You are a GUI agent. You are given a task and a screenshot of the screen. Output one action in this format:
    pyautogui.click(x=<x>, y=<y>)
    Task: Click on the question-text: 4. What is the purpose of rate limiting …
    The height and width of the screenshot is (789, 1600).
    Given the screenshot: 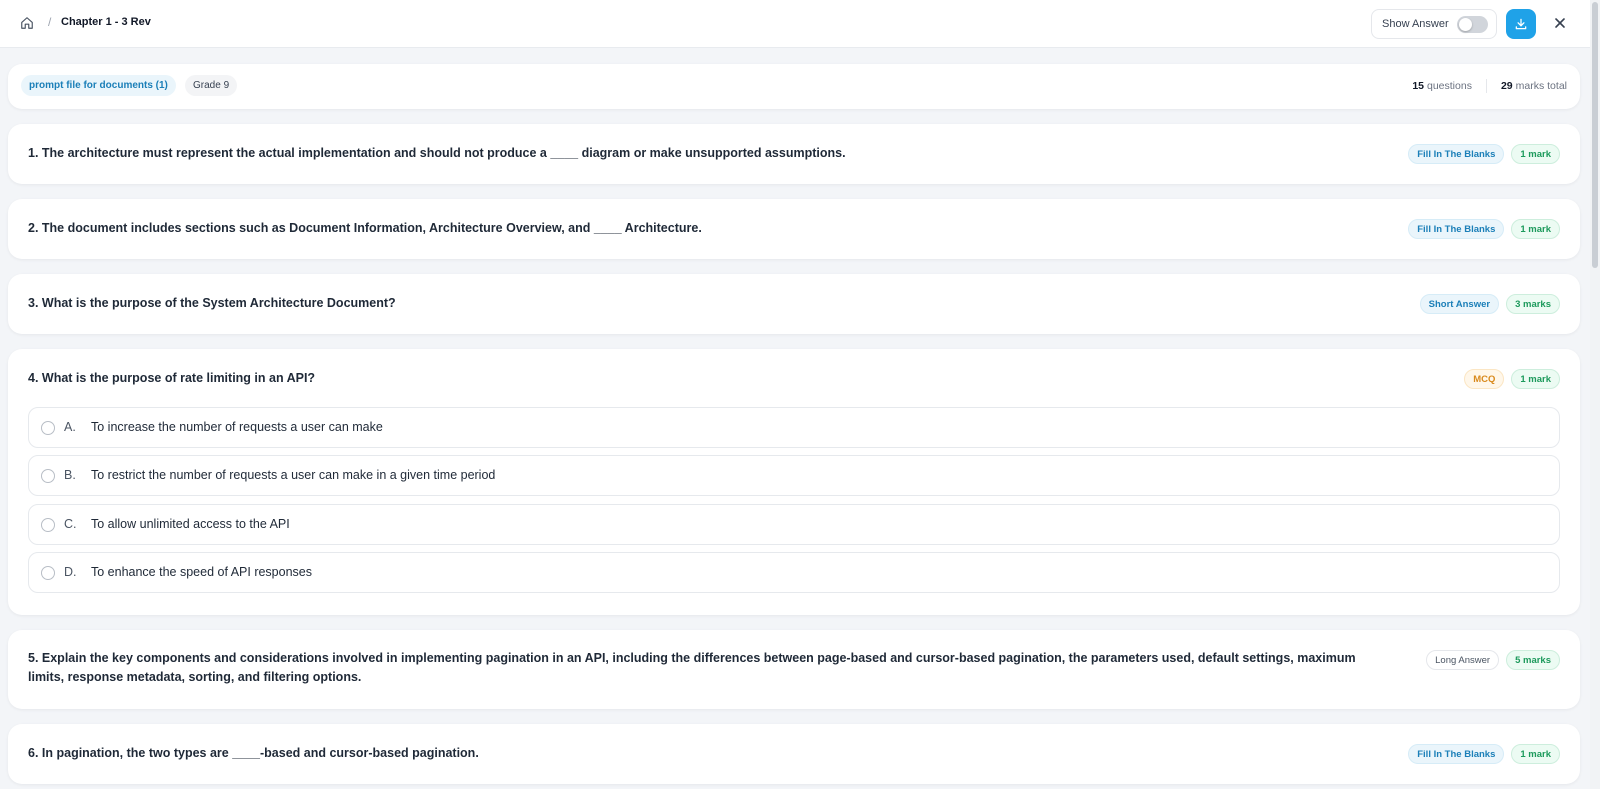 What is the action you would take?
    pyautogui.click(x=172, y=378)
    